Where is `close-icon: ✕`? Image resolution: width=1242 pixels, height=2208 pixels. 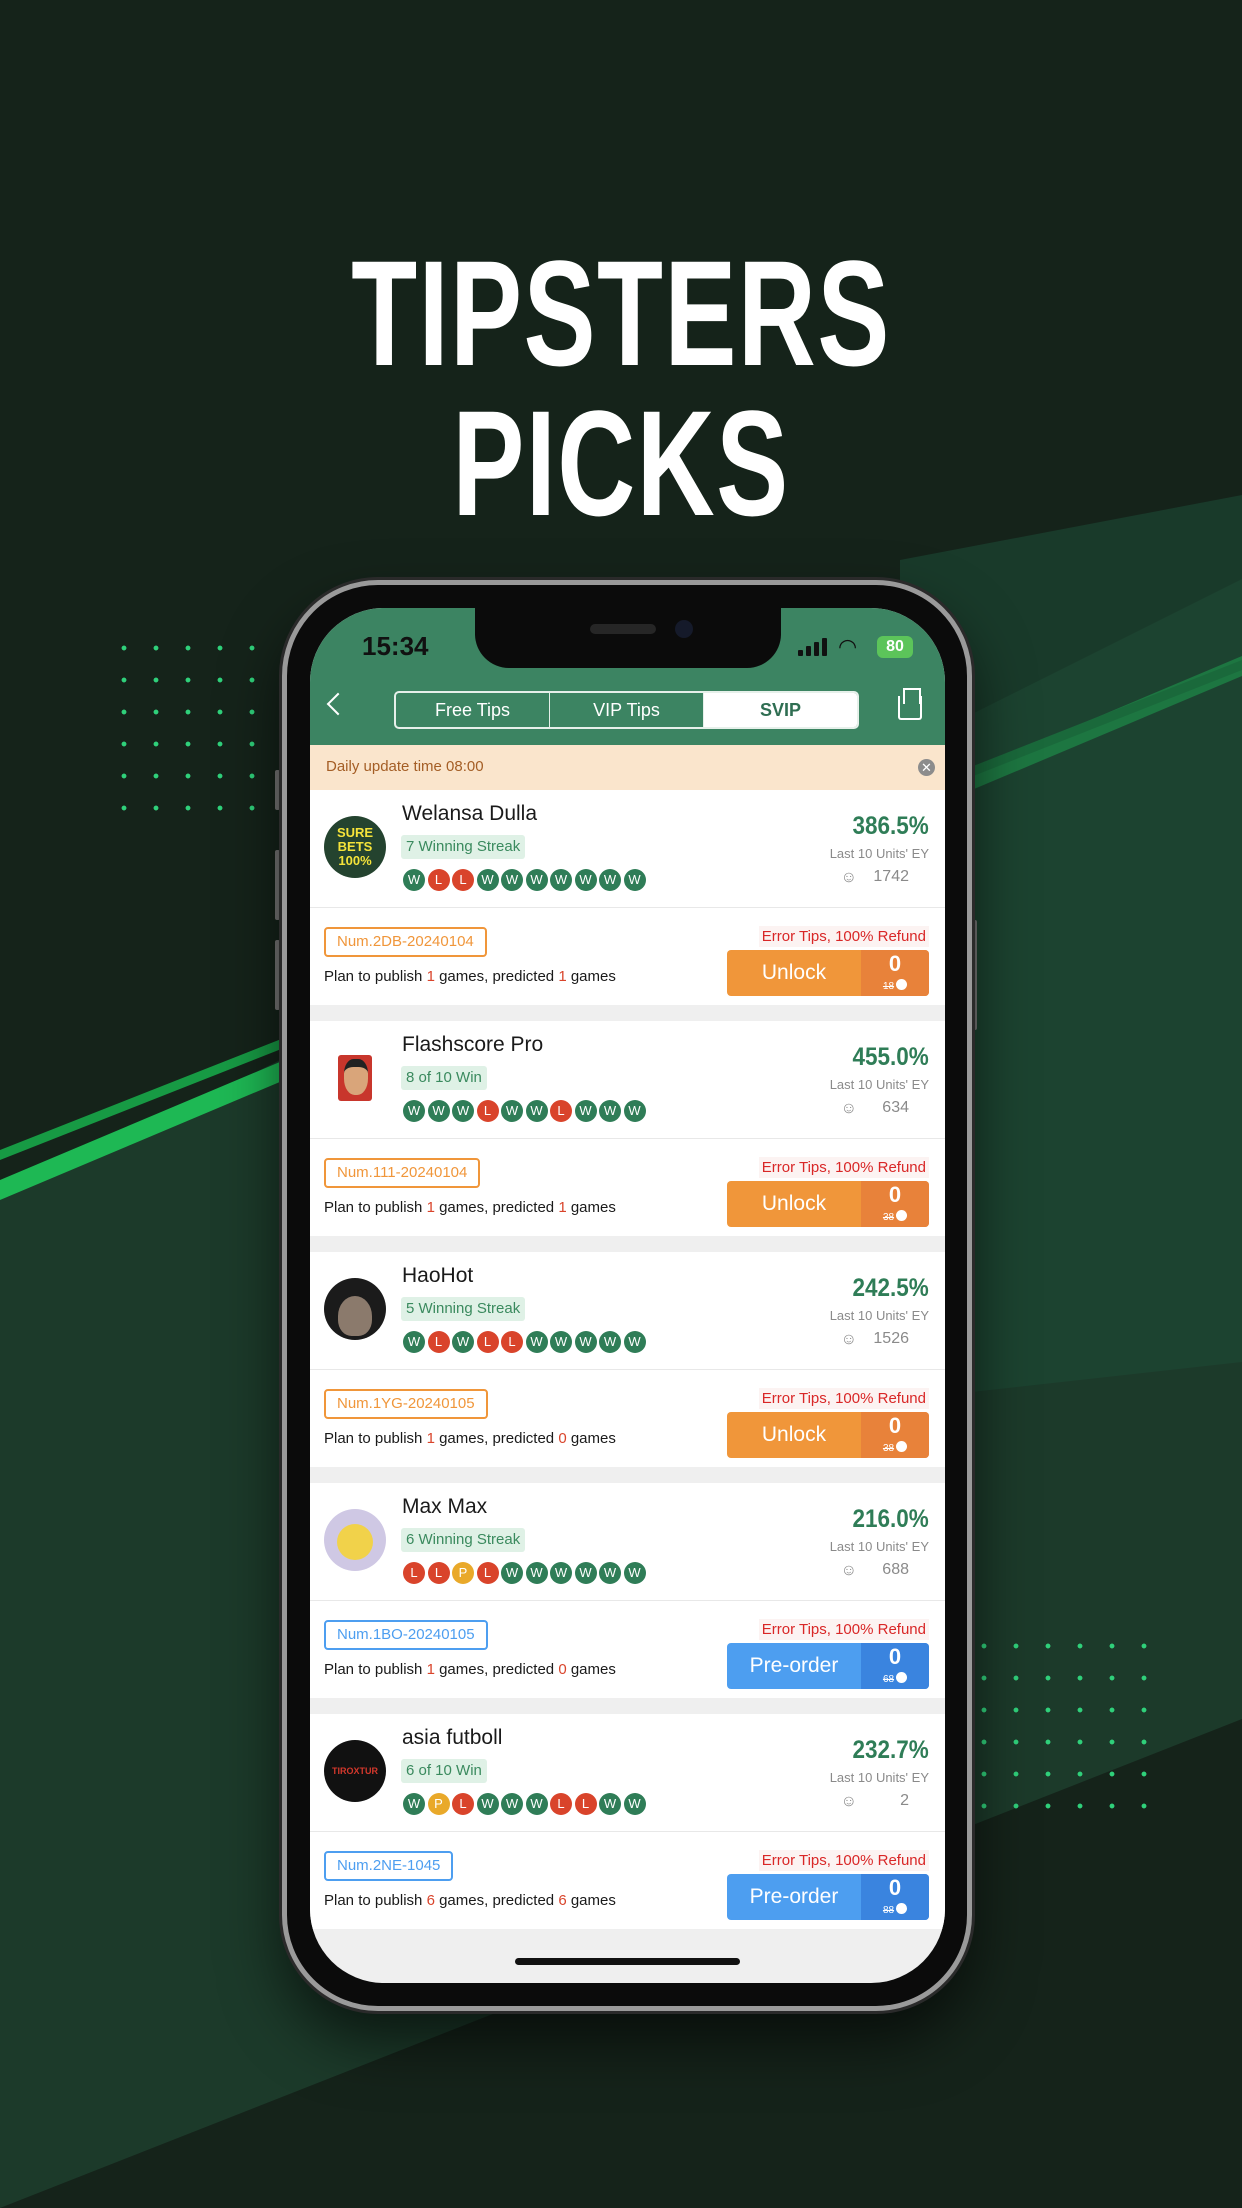 close-icon: ✕ is located at coordinates (926, 767).